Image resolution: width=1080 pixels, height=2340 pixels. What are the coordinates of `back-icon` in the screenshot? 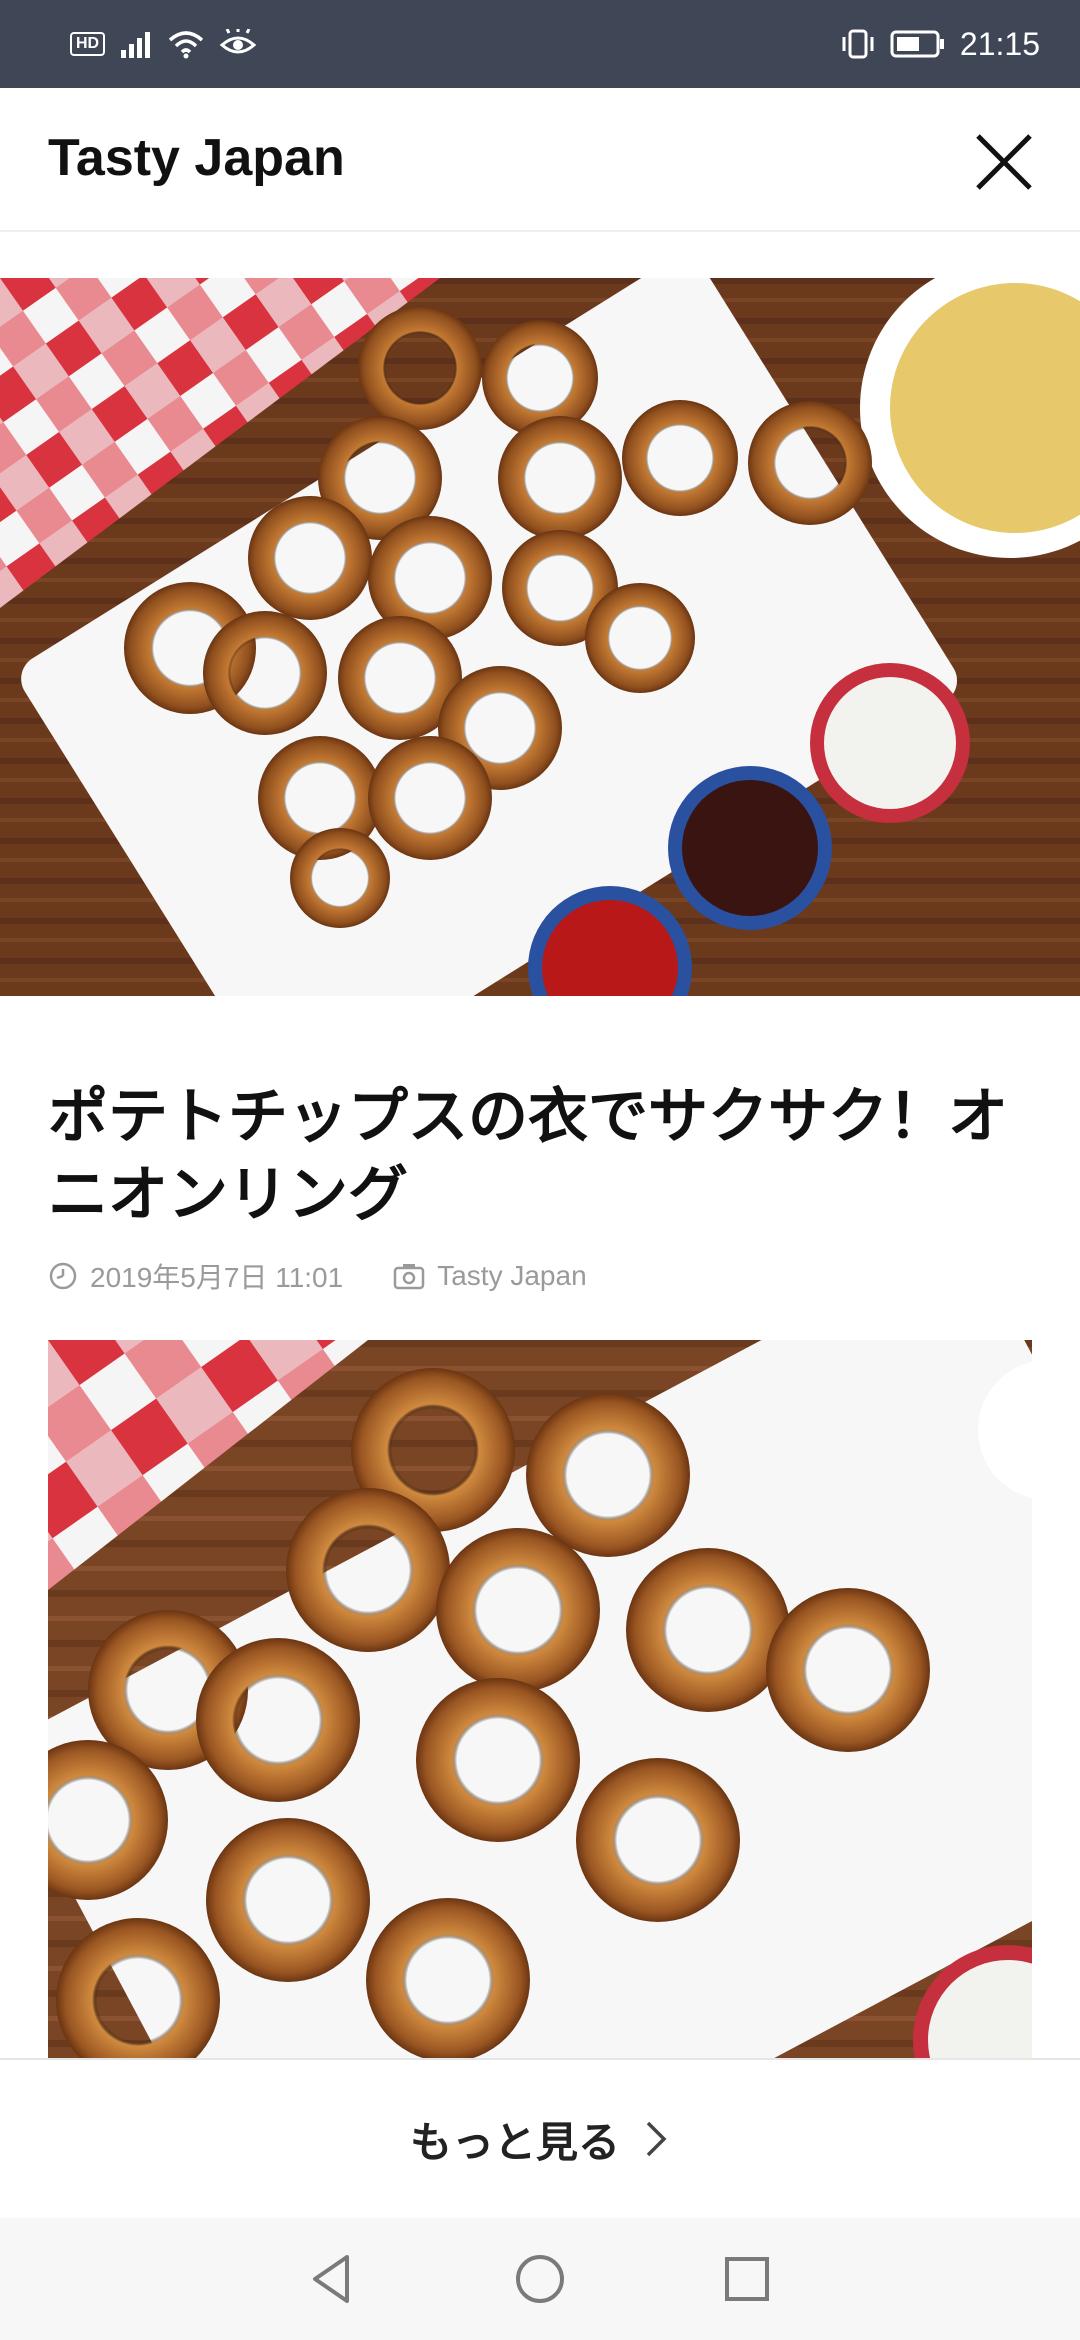 It's located at (333, 2279).